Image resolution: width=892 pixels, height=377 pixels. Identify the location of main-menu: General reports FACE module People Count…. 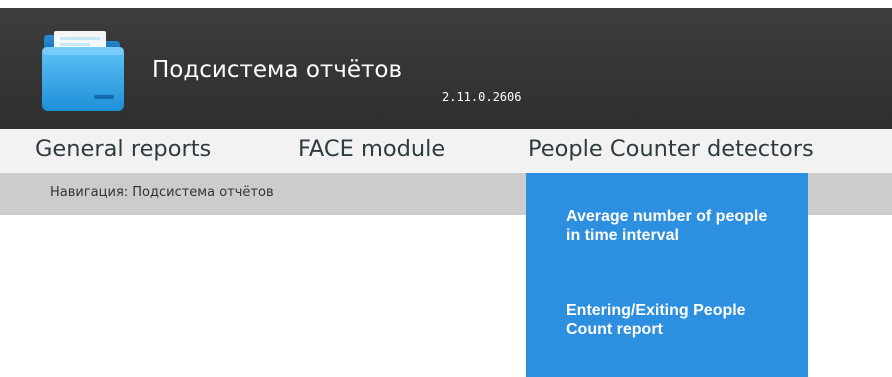
(446, 151).